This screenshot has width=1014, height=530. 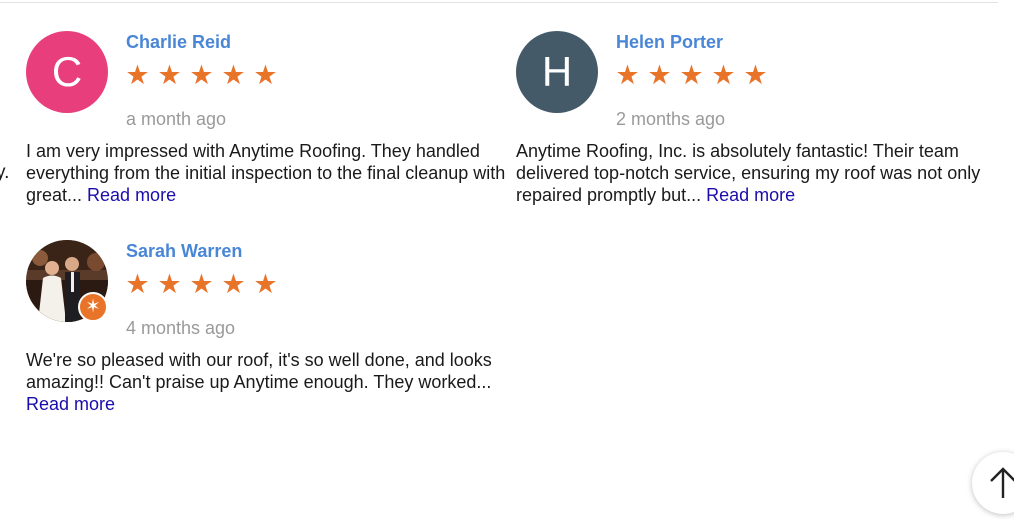 I want to click on cut-off-review-text: y., so click(x=5, y=172).